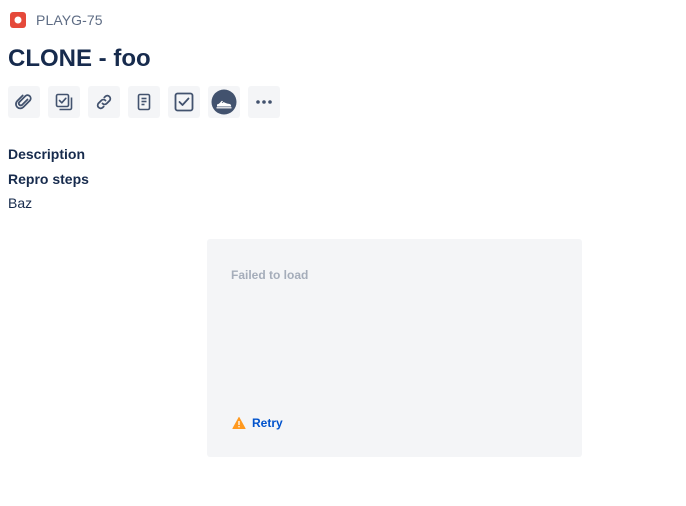  Describe the element at coordinates (48, 179) in the screenshot. I see `repro-steps-heading: Repro steps` at that location.